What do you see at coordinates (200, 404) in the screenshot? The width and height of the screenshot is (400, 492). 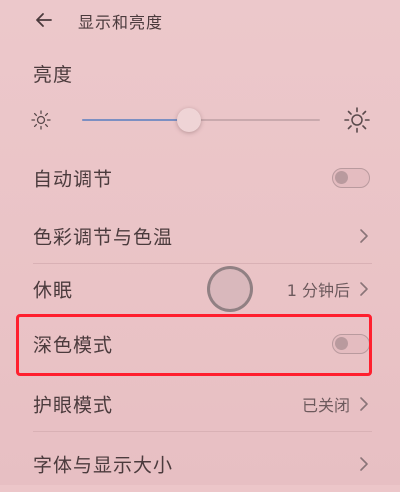 I see `eye-comfort-row: 护眼模式 已关闭` at bounding box center [200, 404].